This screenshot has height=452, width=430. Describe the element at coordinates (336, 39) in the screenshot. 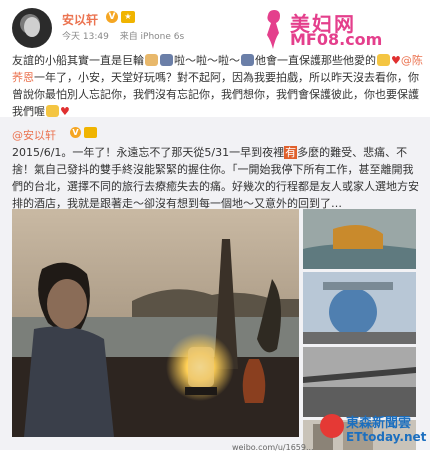

I see `watermark-en: MF08.com` at that location.